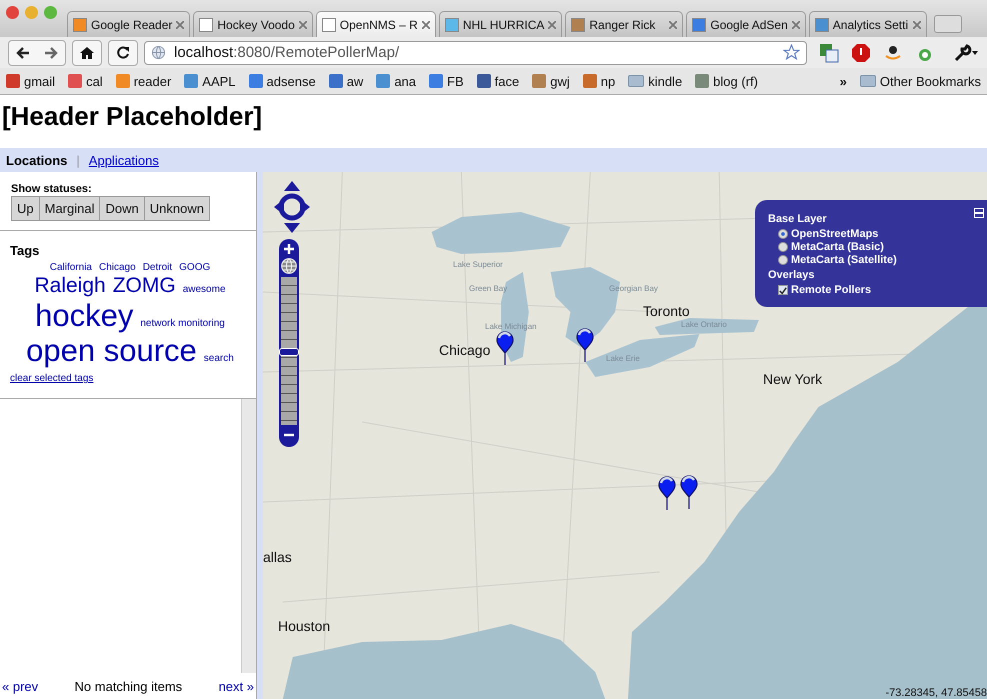 The image size is (987, 699). I want to click on overlays-heading: Overlays, so click(792, 275).